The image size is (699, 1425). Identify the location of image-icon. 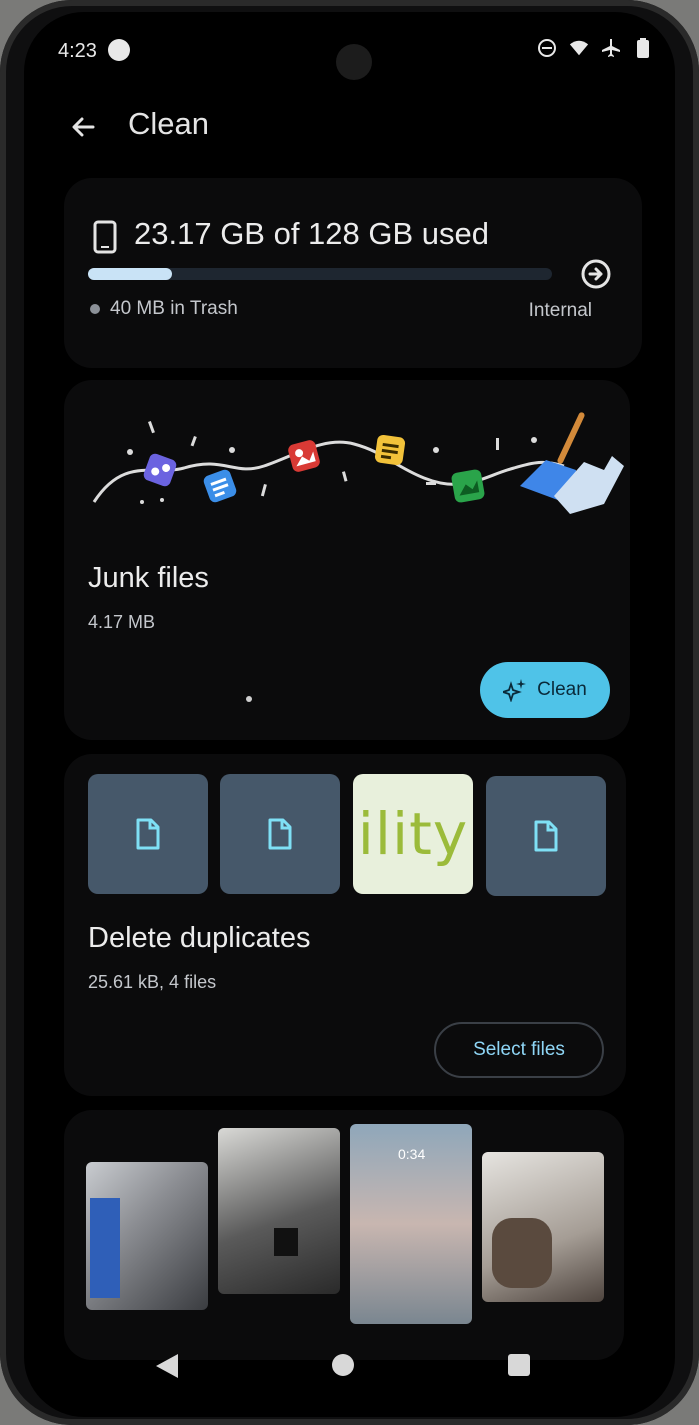
(304, 456).